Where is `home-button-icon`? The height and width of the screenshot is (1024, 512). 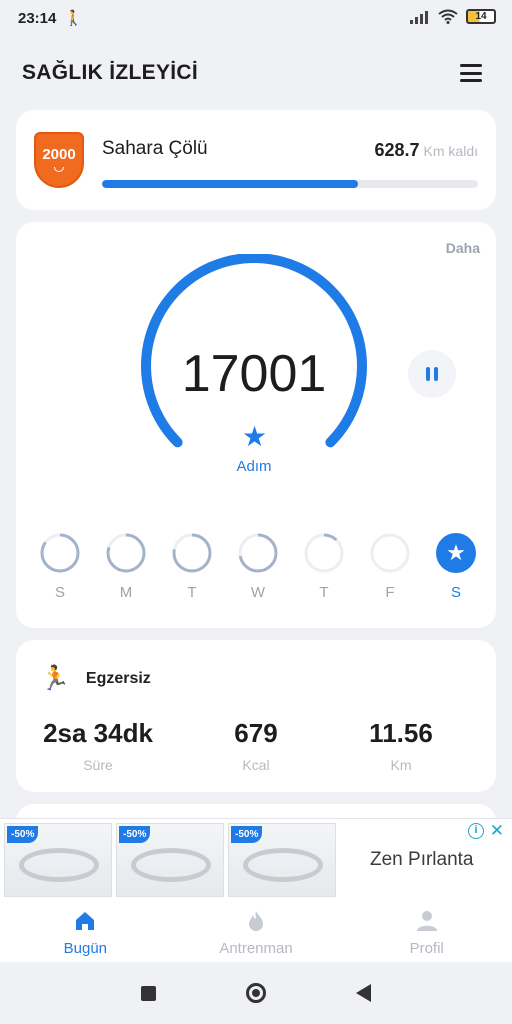
home-button-icon is located at coordinates (256, 993).